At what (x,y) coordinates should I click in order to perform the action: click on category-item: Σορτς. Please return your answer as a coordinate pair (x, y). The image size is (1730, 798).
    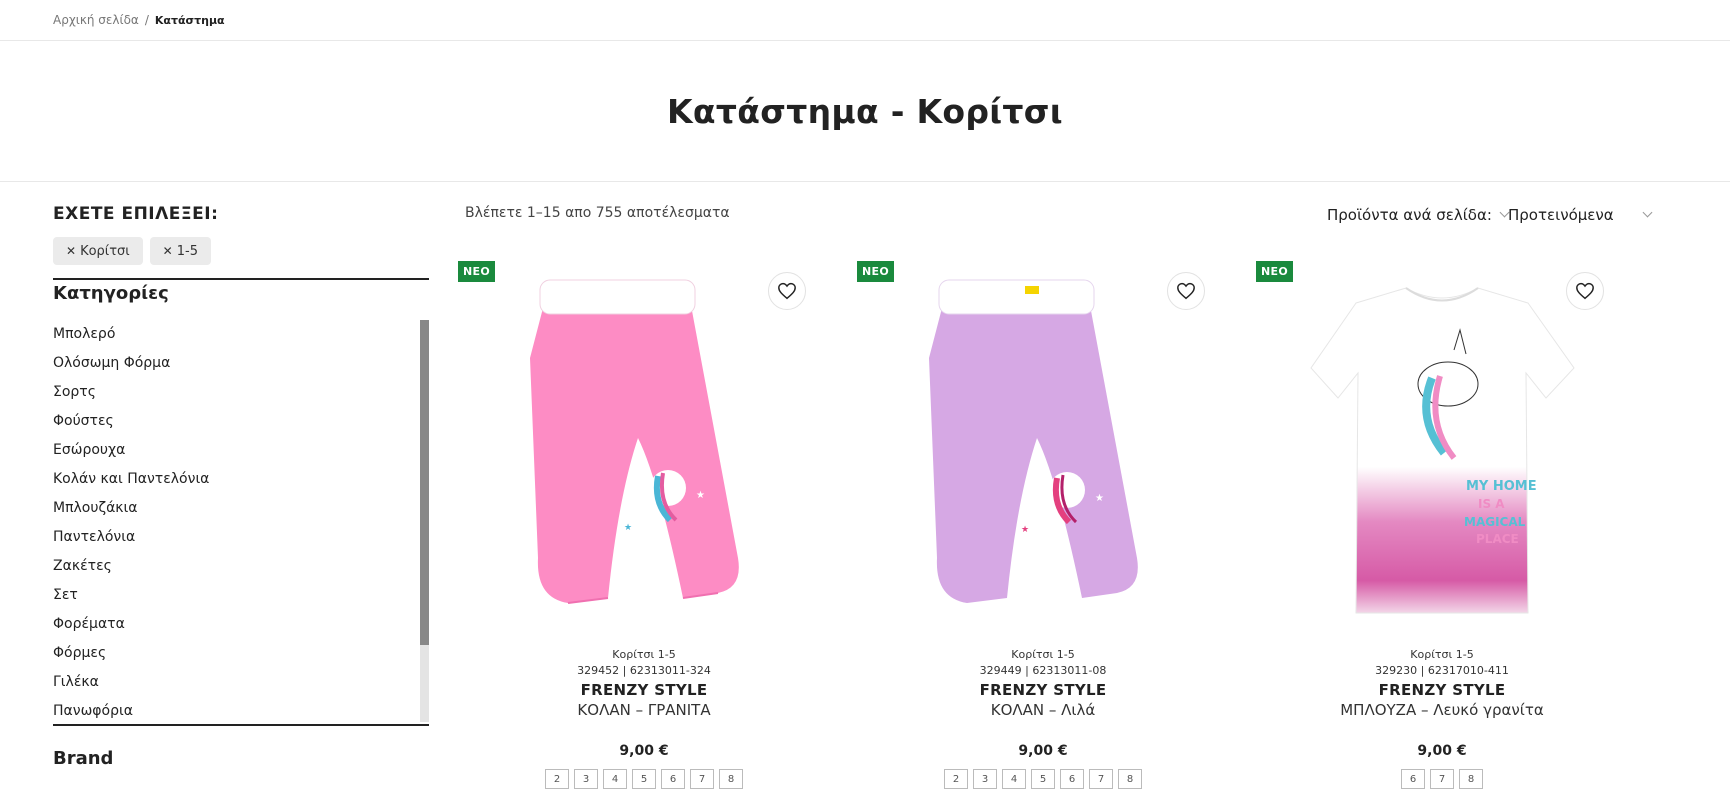
    Looking at the image, I should click on (241, 392).